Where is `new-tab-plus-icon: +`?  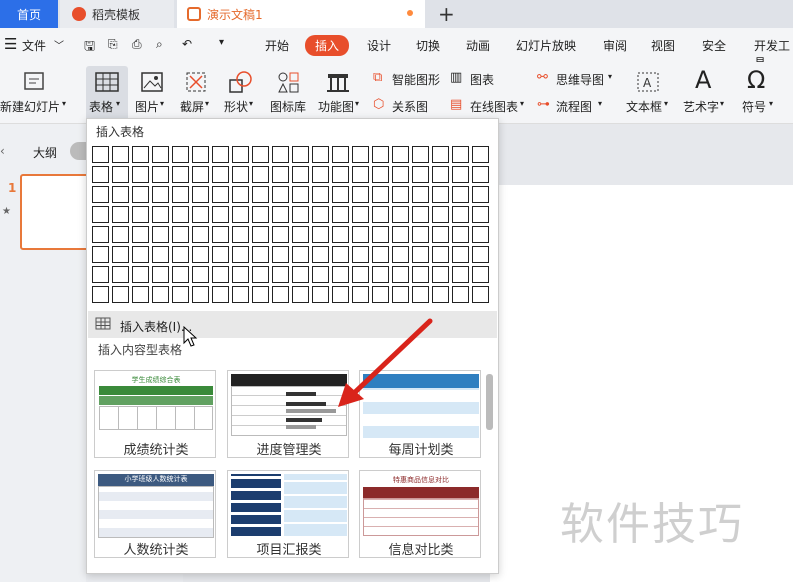
new-tab-plus-icon: + is located at coordinates (446, 14).